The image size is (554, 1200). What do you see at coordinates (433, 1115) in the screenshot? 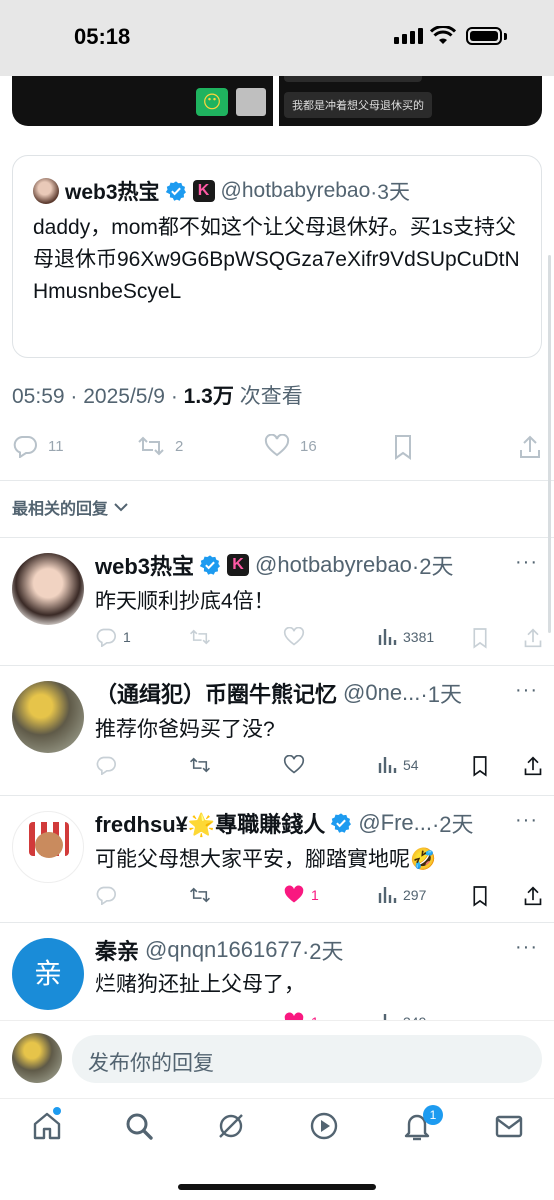
I see `notification-badge: 1` at bounding box center [433, 1115].